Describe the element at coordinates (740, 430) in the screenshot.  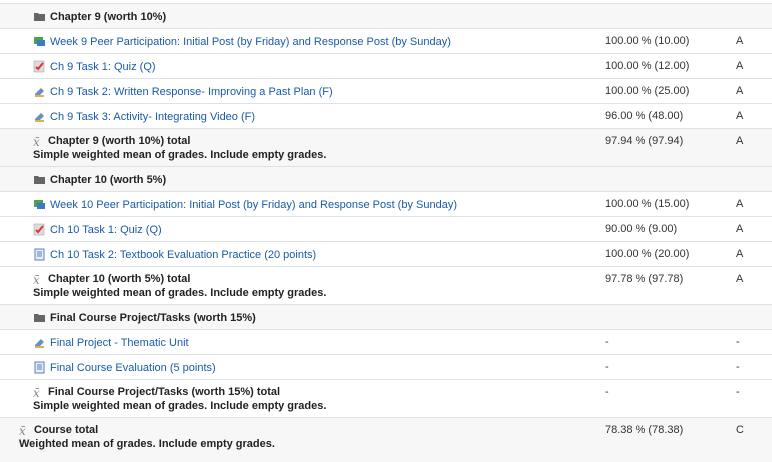
I see `course-total-letter: C` at that location.